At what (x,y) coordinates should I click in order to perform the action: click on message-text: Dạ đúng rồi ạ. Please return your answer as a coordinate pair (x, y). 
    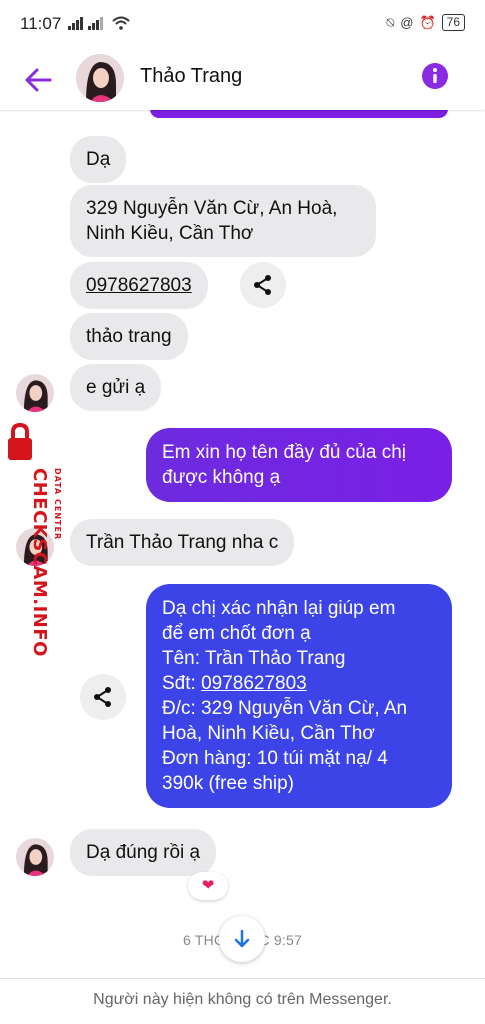
    Looking at the image, I should click on (143, 852).